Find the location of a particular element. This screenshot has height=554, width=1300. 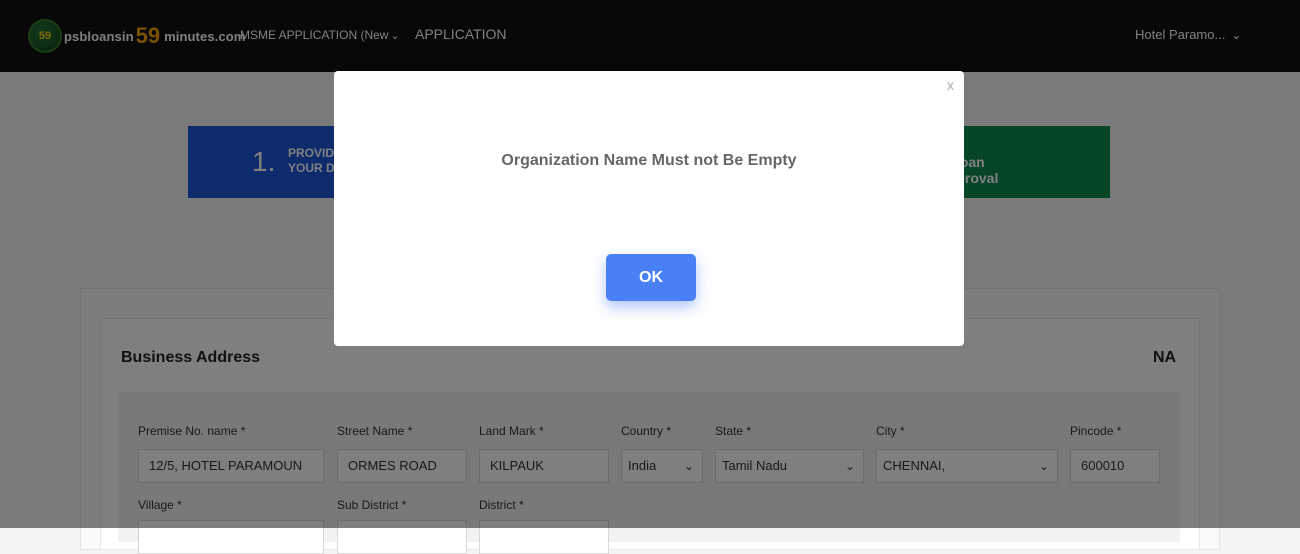

close-icon: x is located at coordinates (950, 85).